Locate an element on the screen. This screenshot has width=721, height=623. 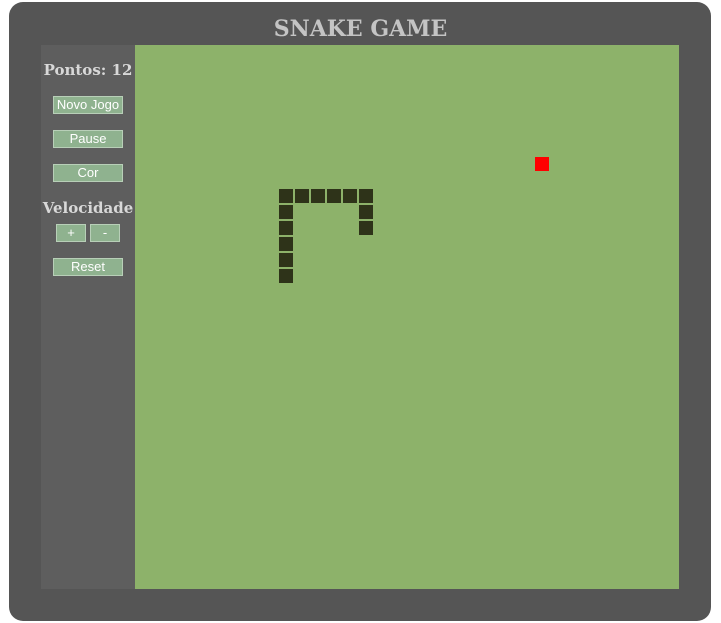
snake-head is located at coordinates (366, 228).